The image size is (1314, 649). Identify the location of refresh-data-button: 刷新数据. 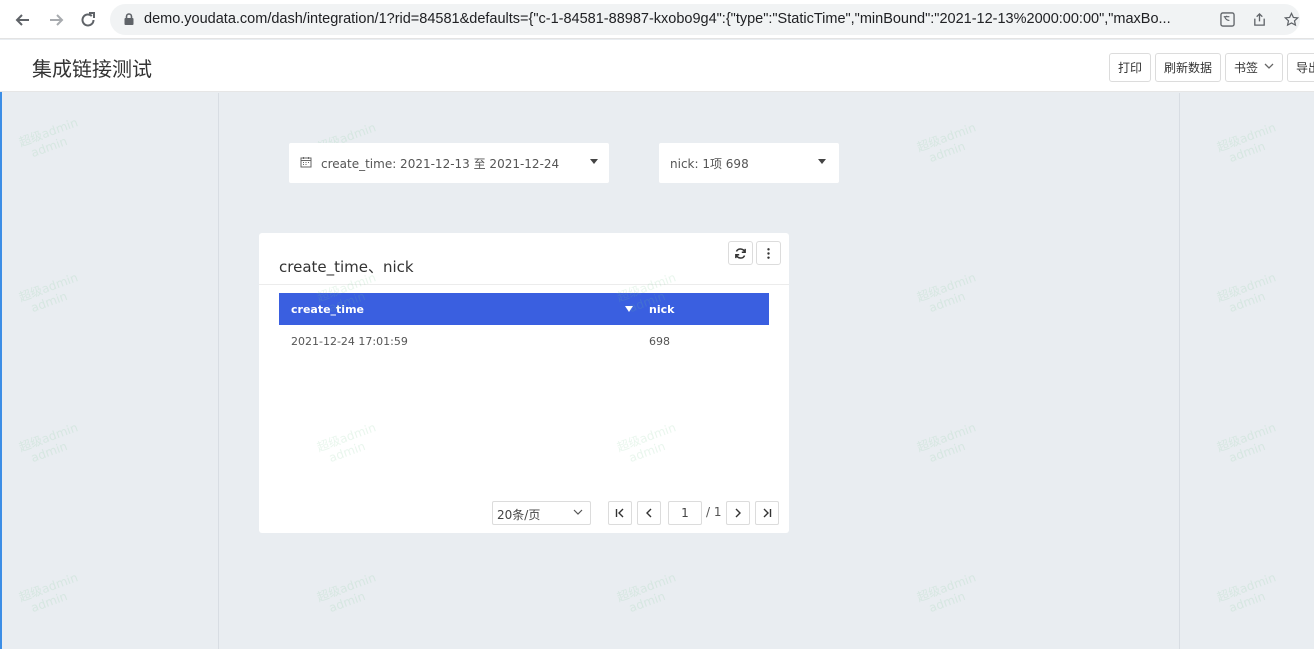
(1188, 67).